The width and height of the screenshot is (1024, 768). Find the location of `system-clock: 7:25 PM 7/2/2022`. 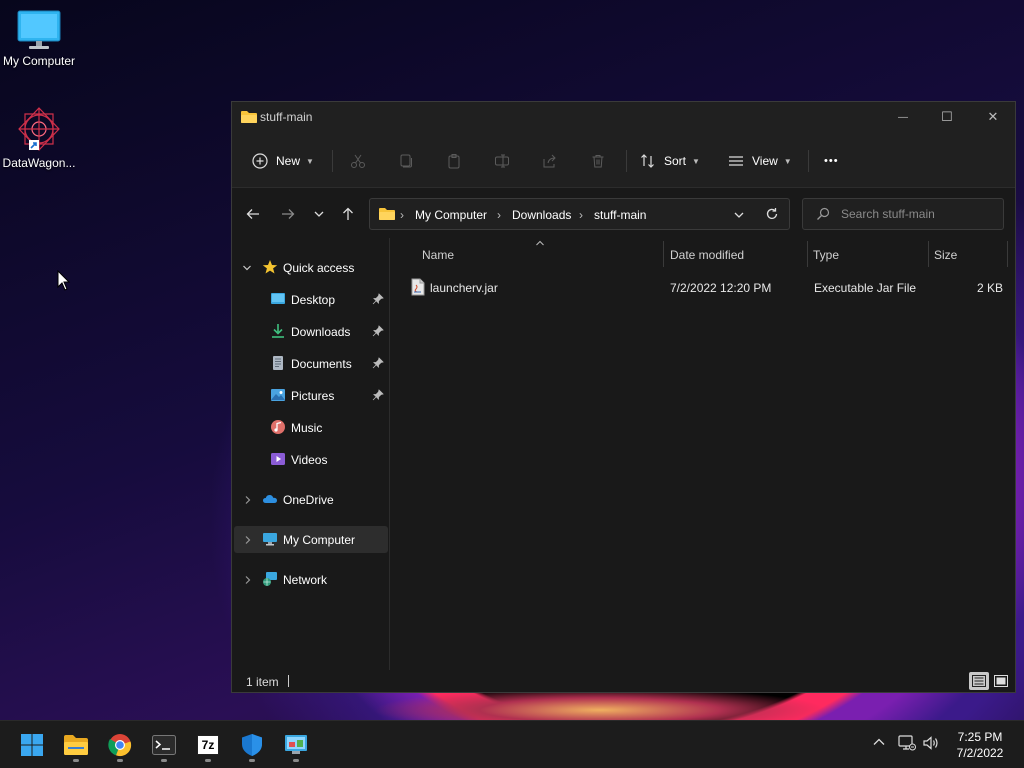

system-clock: 7:25 PM 7/2/2022 is located at coordinates (980, 745).